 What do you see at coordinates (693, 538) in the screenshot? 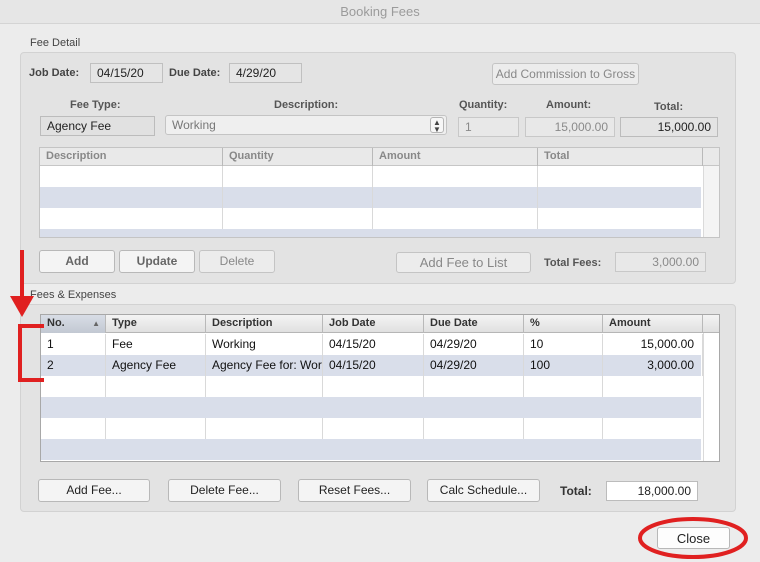
I see `annotation-circle` at bounding box center [693, 538].